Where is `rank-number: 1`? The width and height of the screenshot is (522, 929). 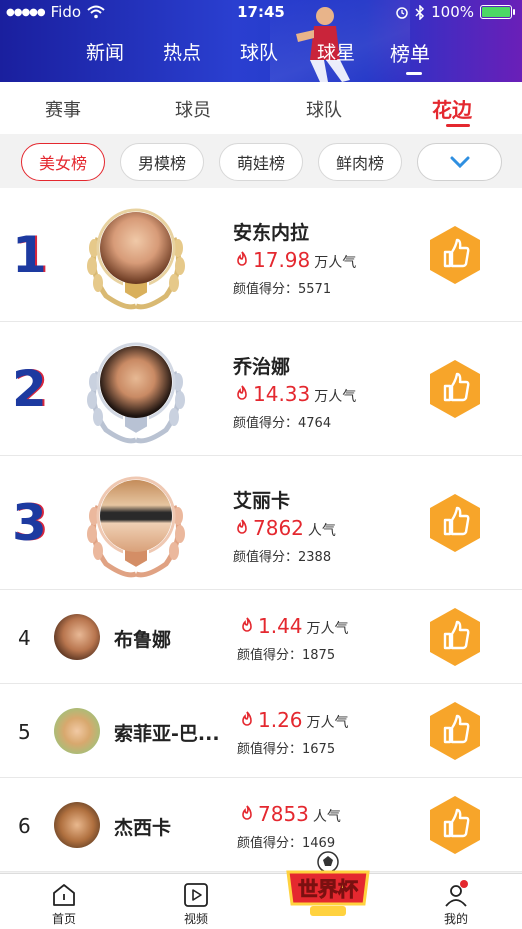 rank-number: 1 is located at coordinates (29, 255).